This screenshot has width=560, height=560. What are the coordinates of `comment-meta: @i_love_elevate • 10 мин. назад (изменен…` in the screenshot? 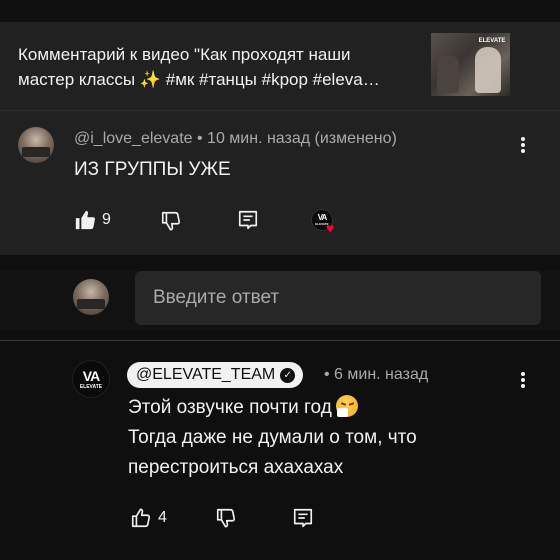 It's located at (235, 139).